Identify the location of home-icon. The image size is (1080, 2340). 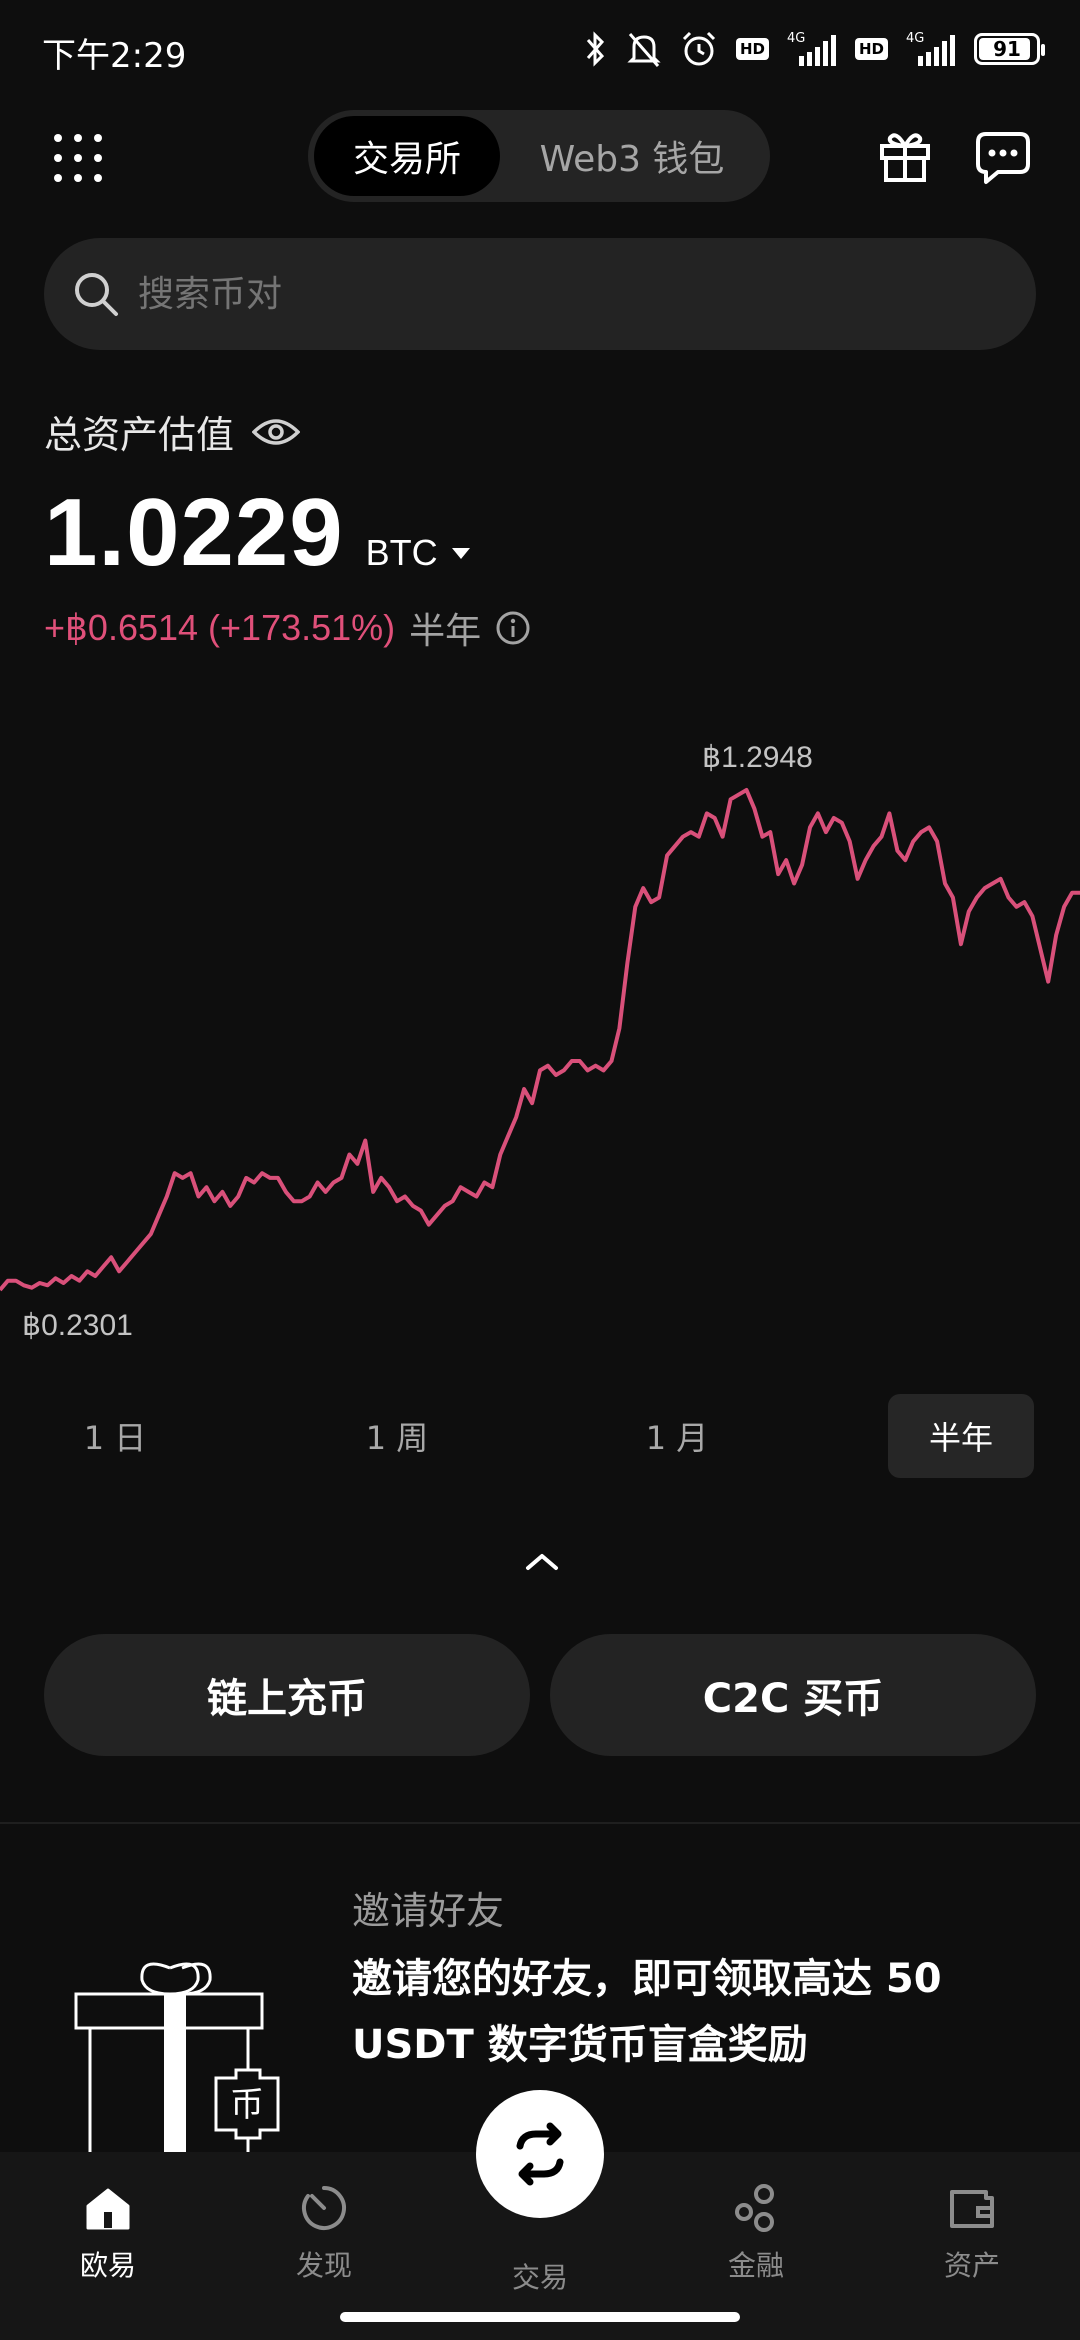
(108, 2209).